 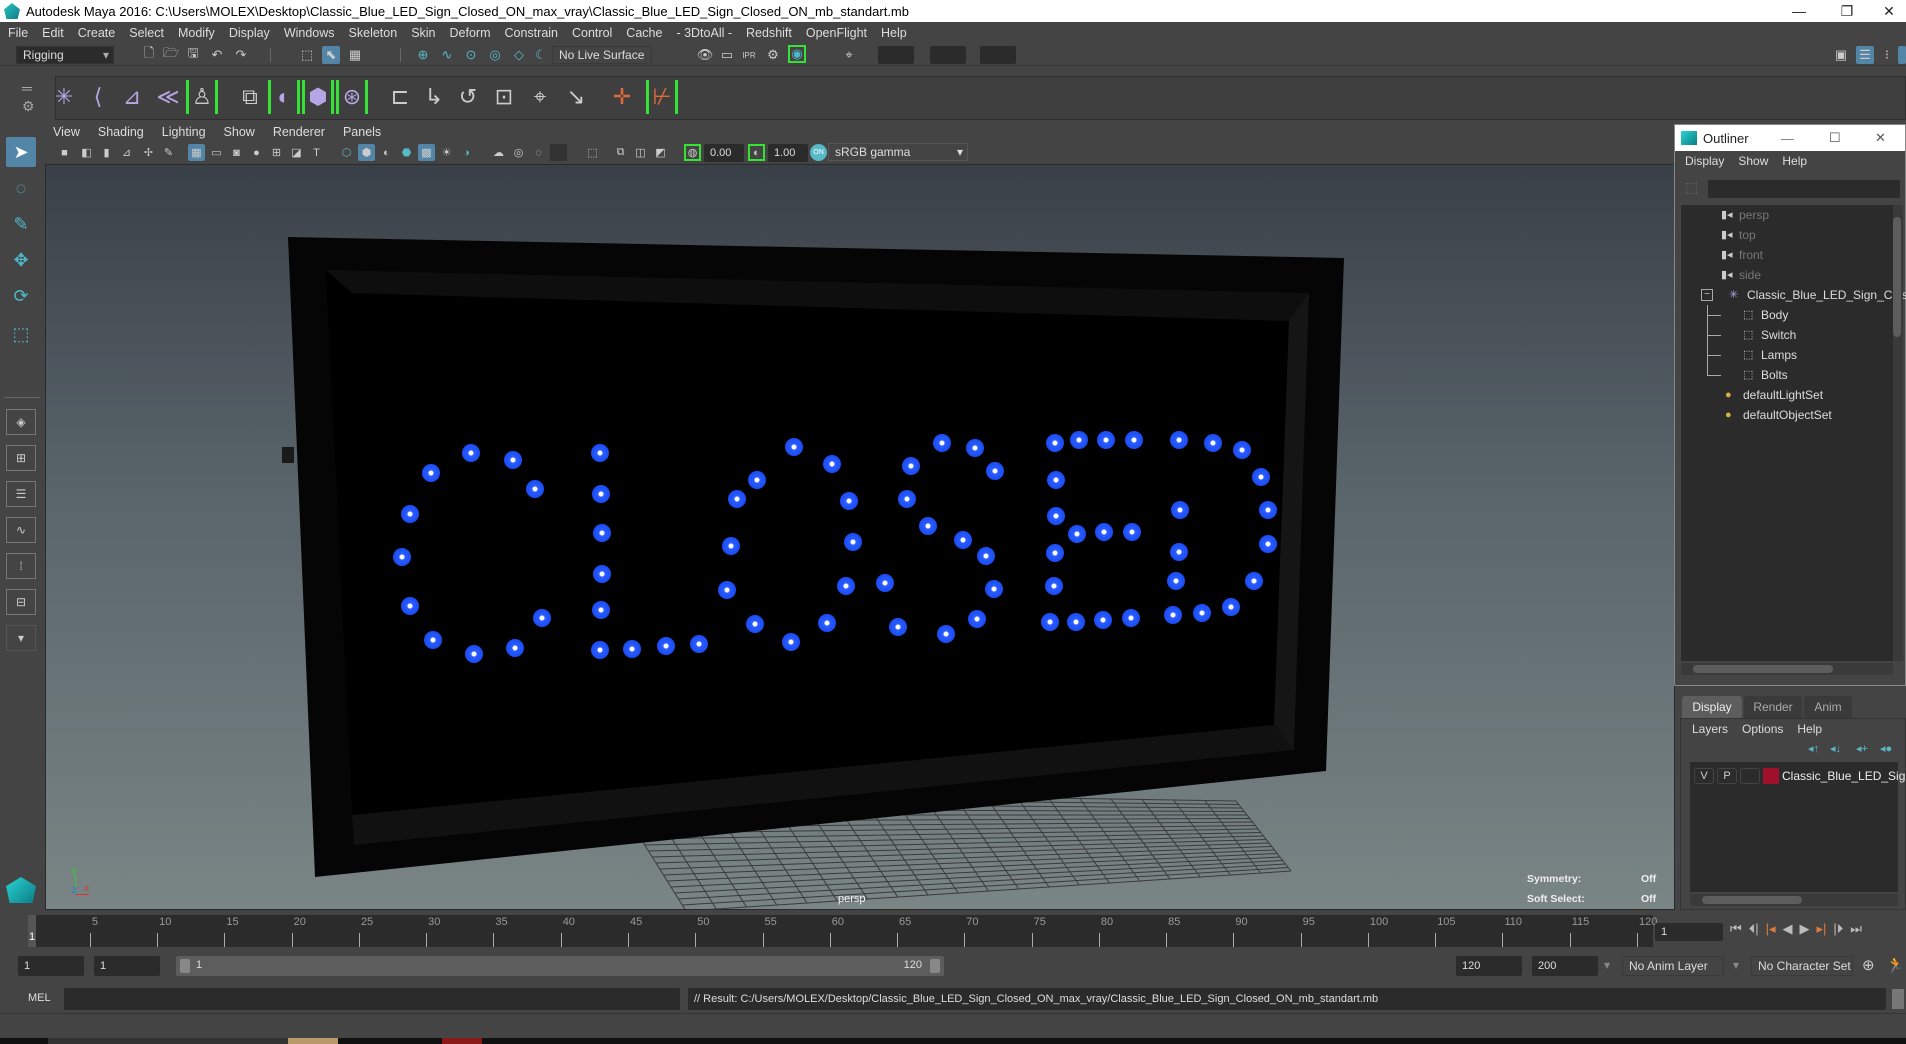 What do you see at coordinates (797, 54) in the screenshot?
I see `hypershade-icon: ◉` at bounding box center [797, 54].